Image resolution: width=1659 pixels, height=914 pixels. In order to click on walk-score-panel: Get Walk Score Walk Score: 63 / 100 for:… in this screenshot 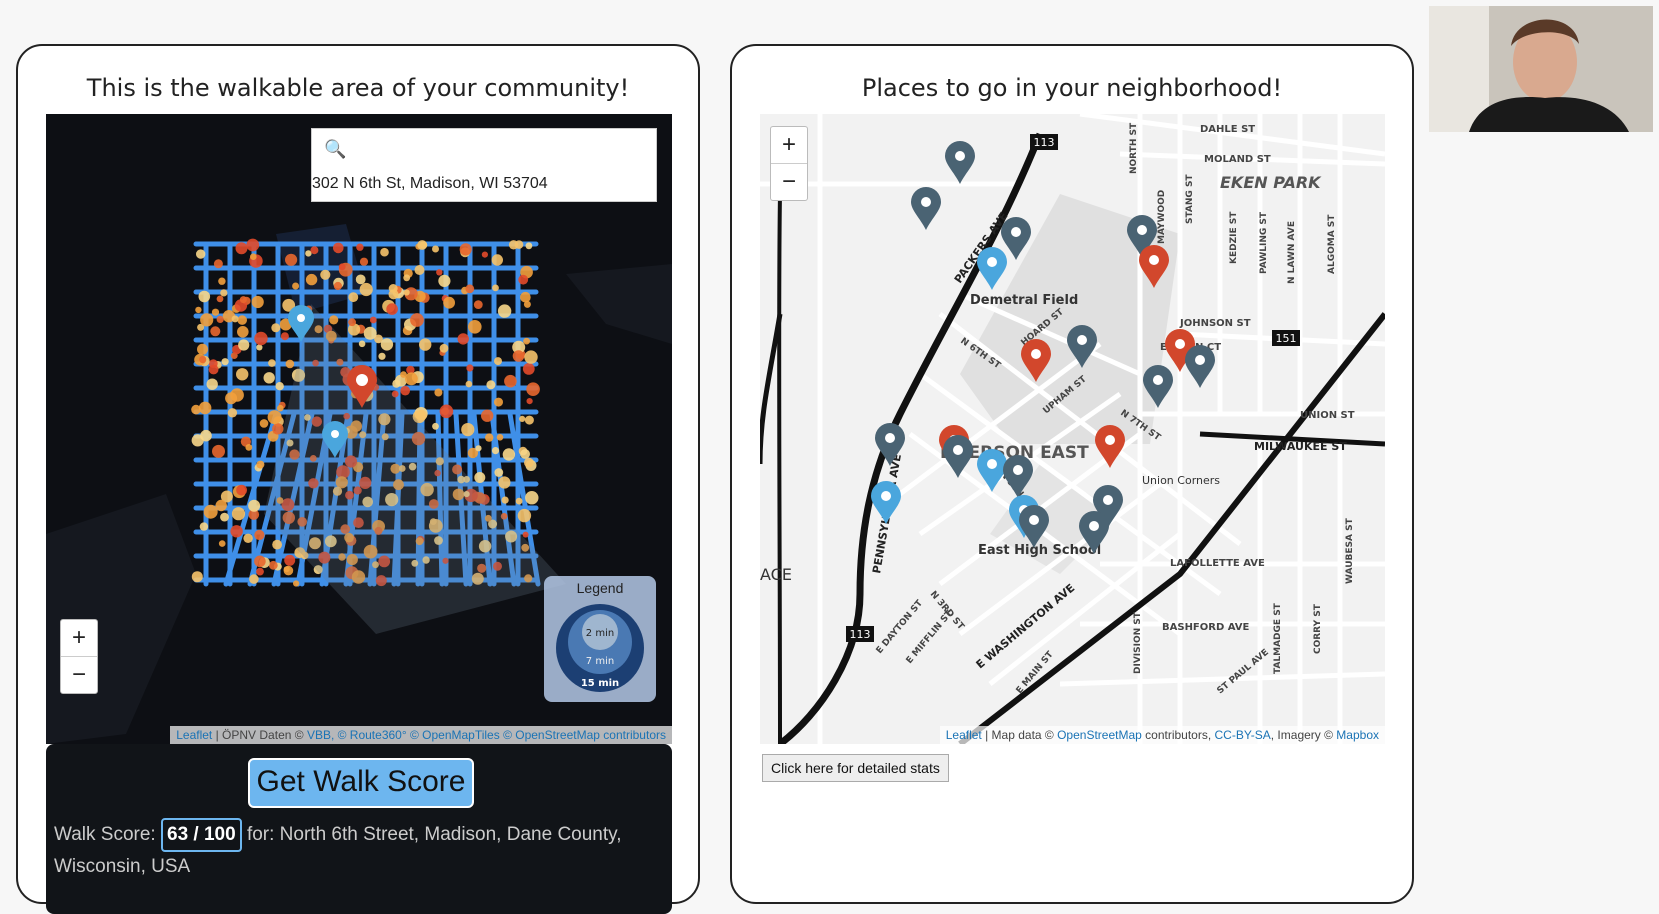, I will do `click(359, 829)`.